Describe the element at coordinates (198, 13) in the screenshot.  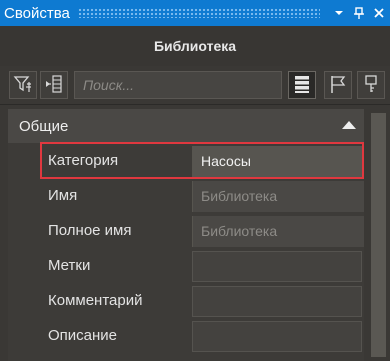
I see `drag-grip` at that location.